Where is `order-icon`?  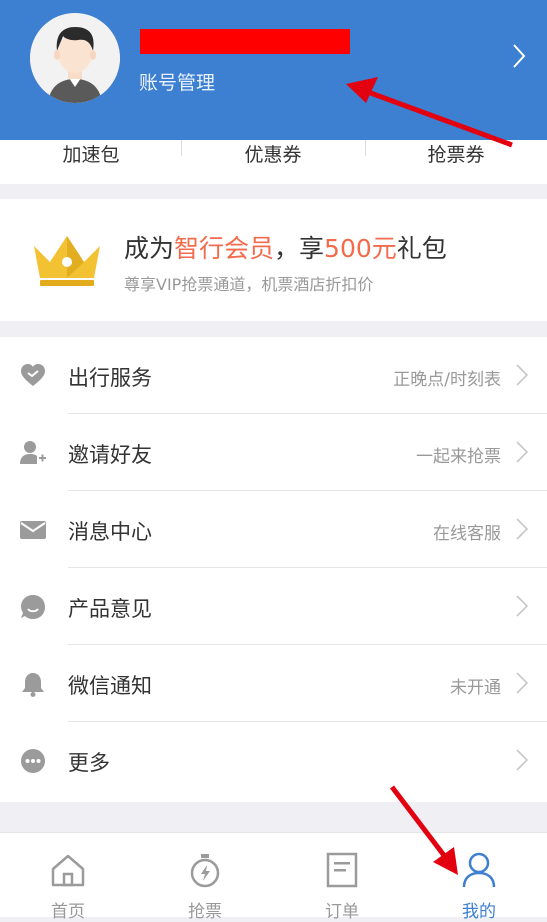 order-icon is located at coordinates (342, 870).